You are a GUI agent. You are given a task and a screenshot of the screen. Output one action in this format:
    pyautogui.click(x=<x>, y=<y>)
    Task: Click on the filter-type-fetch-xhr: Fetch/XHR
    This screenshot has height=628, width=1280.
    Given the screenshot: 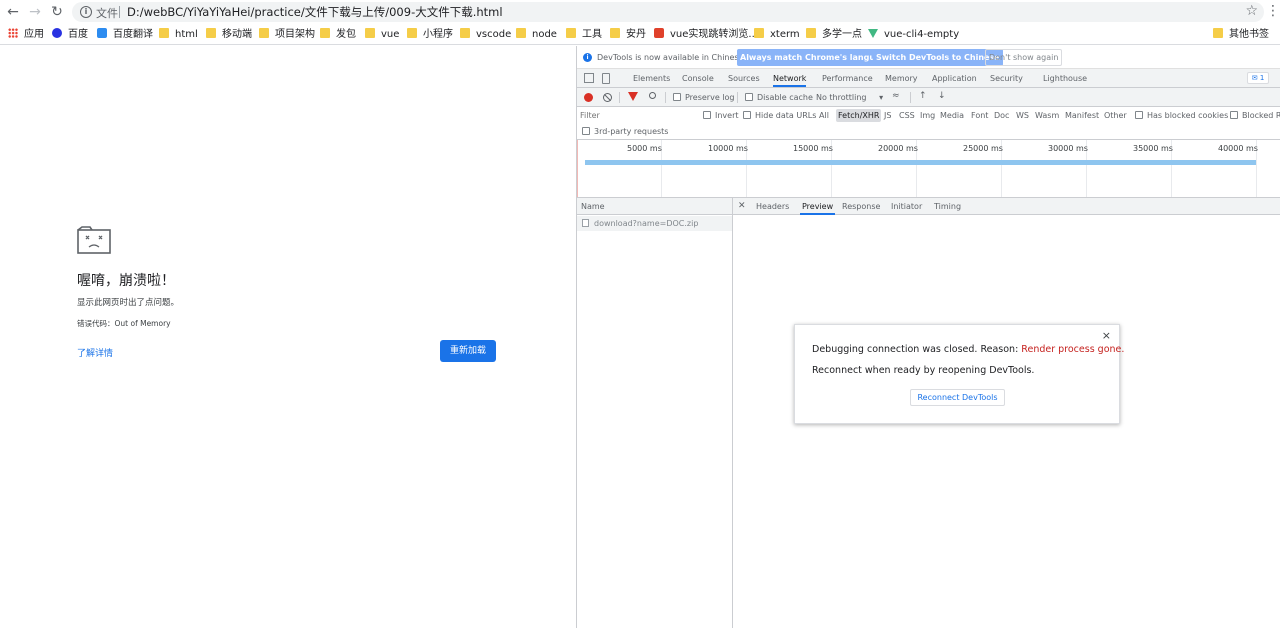 What is the action you would take?
    pyautogui.click(x=859, y=115)
    